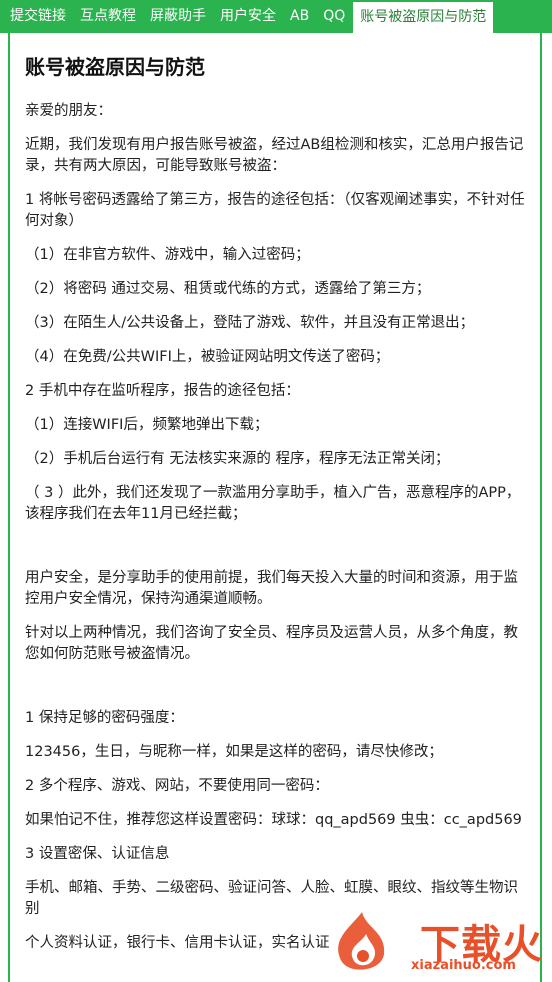 The width and height of the screenshot is (552, 982). I want to click on article-paragraph: （1）连接WIFI后，频繁地弹出下载；, so click(147, 425).